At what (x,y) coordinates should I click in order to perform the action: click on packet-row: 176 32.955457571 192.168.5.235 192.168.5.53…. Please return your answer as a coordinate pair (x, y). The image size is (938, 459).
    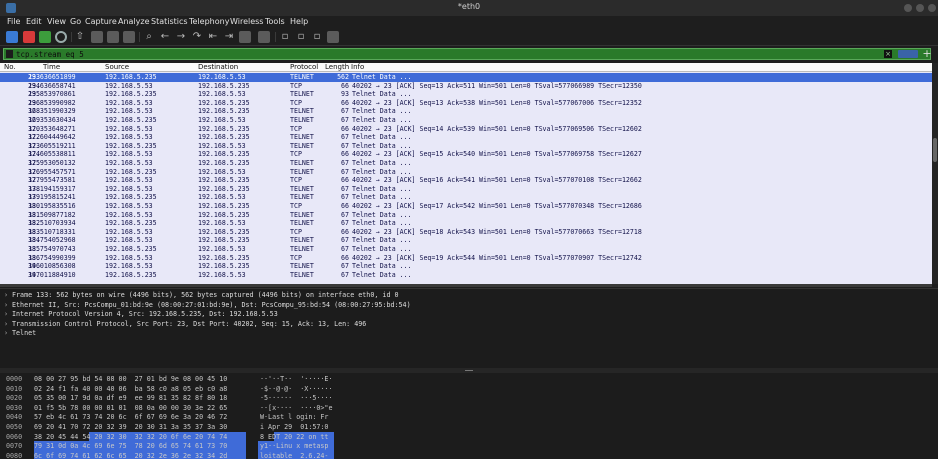
    Looking at the image, I should click on (466, 172).